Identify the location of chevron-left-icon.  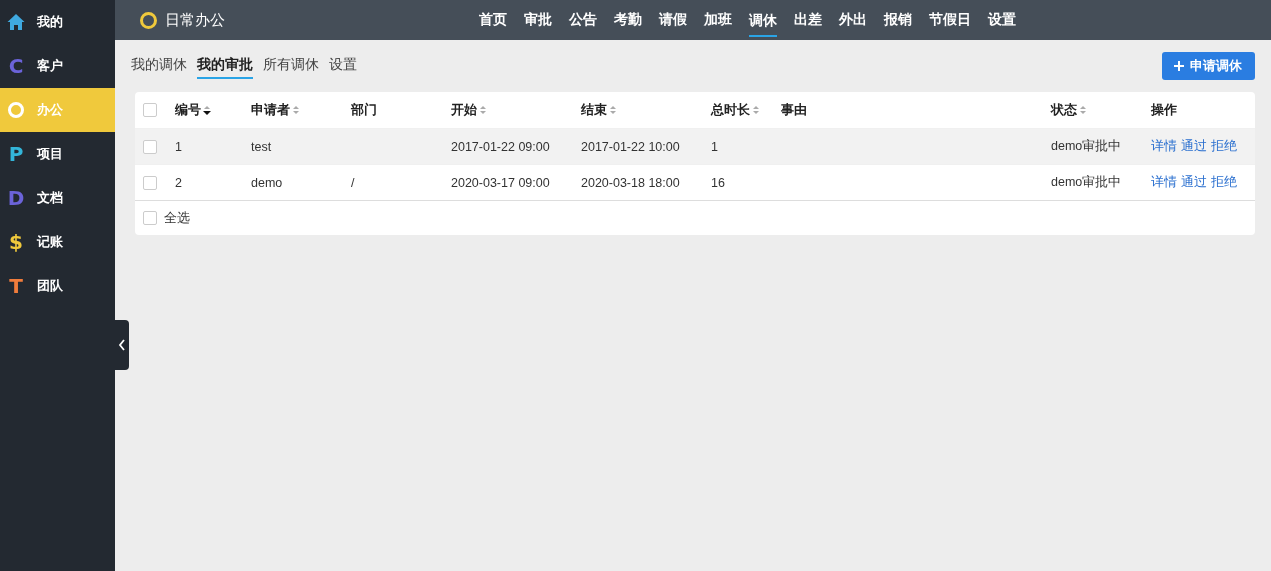
(122, 345).